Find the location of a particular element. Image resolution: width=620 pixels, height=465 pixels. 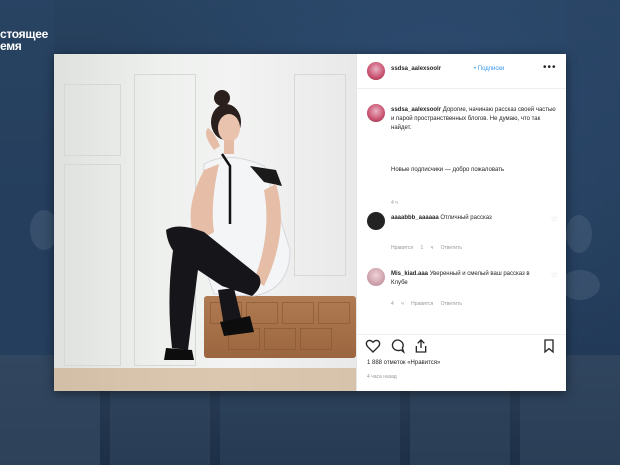

heart-icon is located at coordinates (373, 346).